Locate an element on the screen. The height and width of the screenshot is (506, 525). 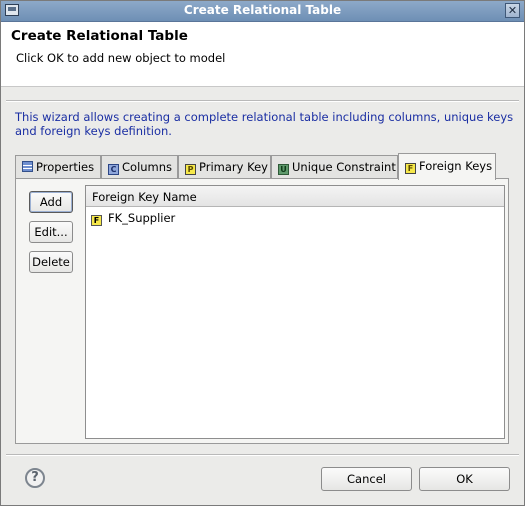
ok-button: OK is located at coordinates (464, 479).